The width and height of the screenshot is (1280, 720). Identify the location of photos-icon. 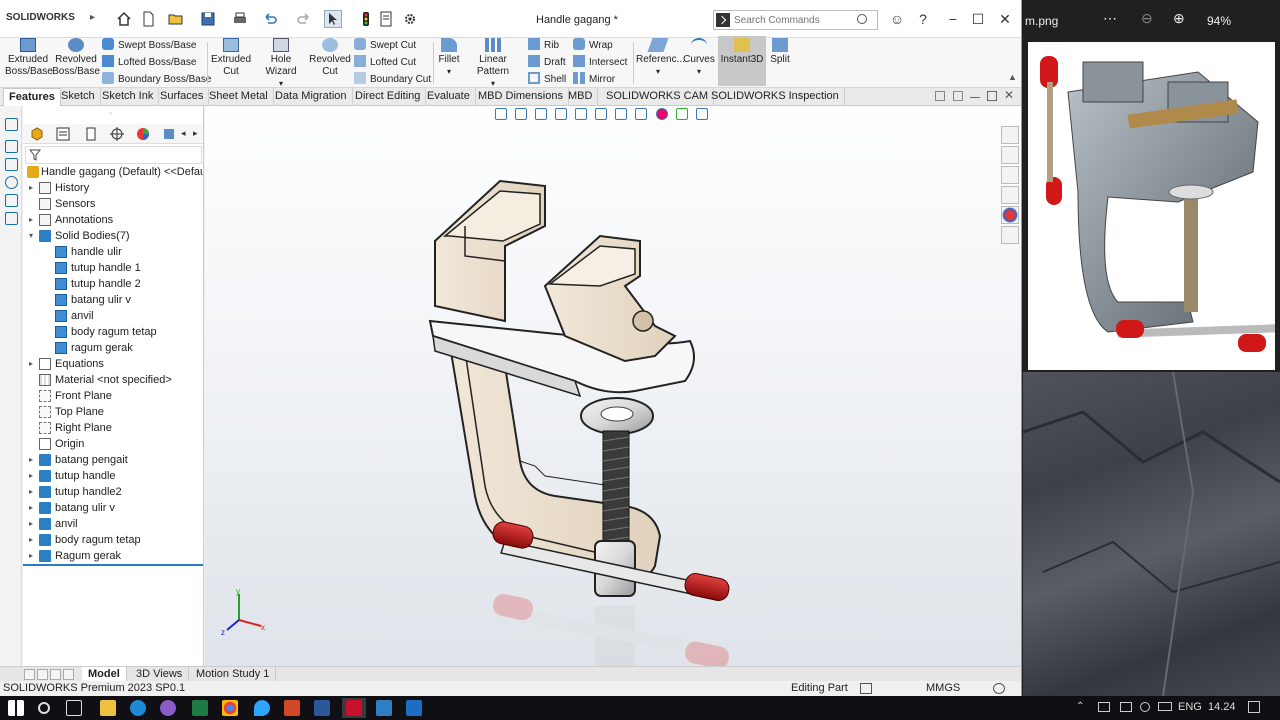
(384, 708).